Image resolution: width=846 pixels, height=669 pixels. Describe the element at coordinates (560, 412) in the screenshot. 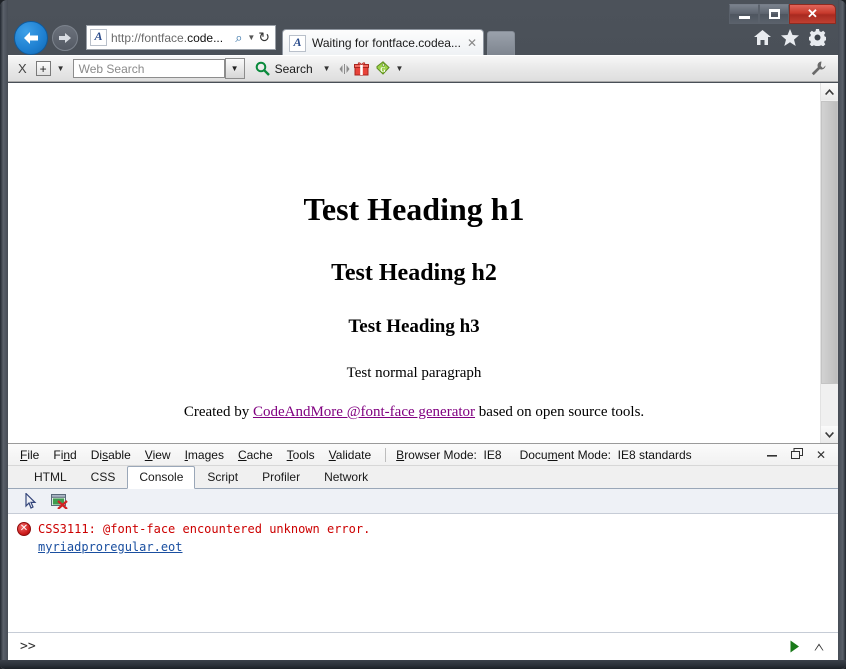

I see `credit-suffix: based on open source tools.` at that location.